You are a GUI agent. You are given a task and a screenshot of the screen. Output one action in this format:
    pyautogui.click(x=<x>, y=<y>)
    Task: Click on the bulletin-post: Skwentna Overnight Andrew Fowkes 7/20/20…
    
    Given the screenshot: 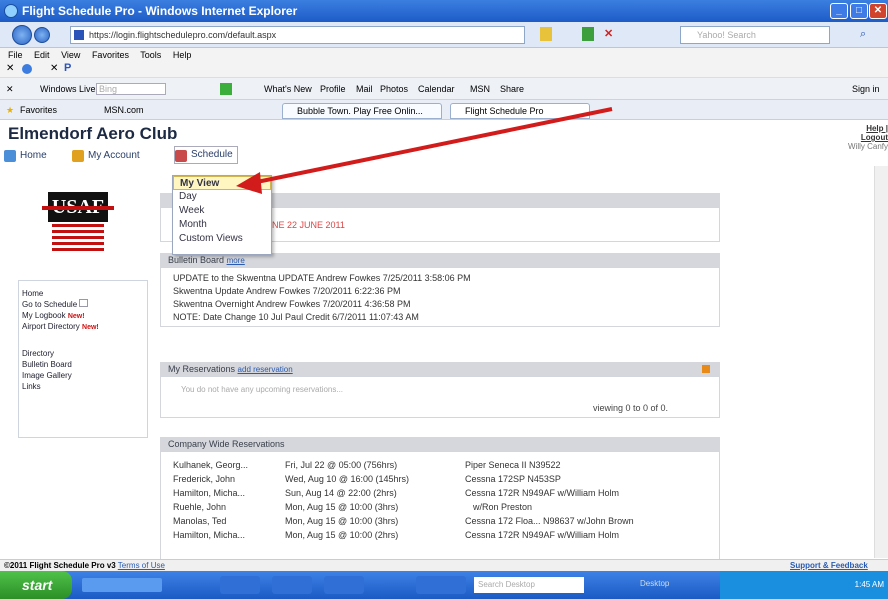 What is the action you would take?
    pyautogui.click(x=440, y=304)
    